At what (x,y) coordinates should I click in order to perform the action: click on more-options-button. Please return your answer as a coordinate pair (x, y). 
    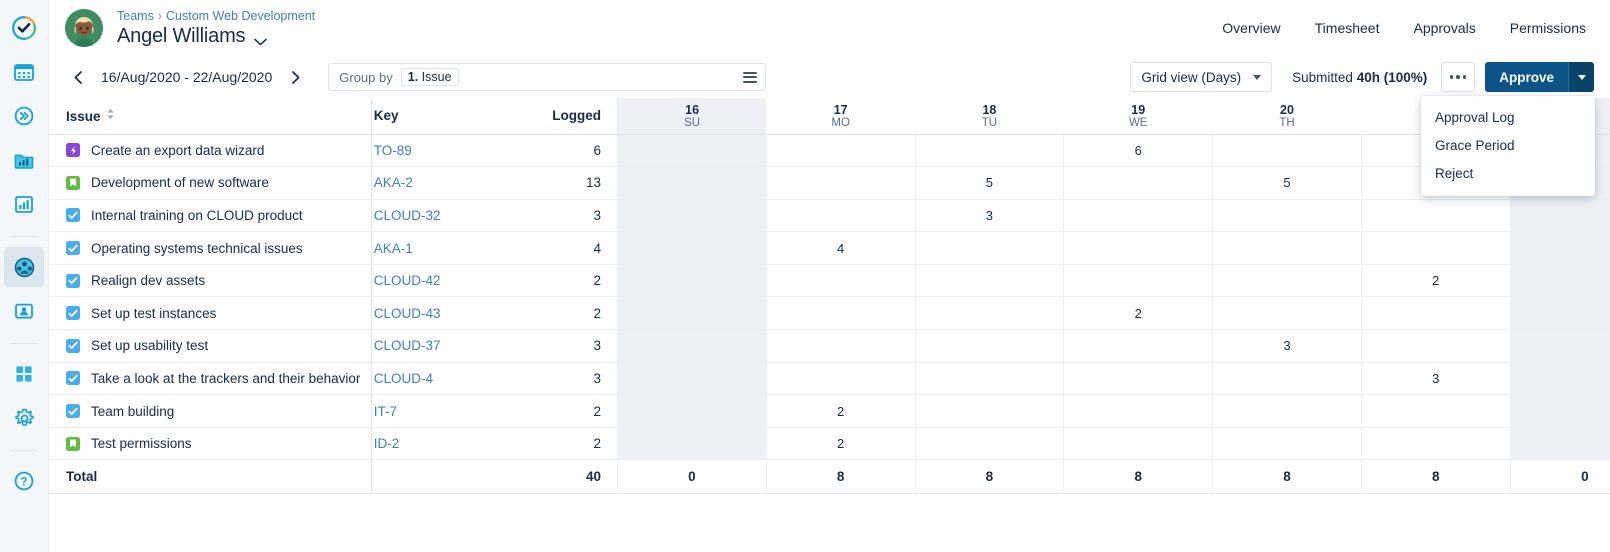
    Looking at the image, I should click on (1458, 77).